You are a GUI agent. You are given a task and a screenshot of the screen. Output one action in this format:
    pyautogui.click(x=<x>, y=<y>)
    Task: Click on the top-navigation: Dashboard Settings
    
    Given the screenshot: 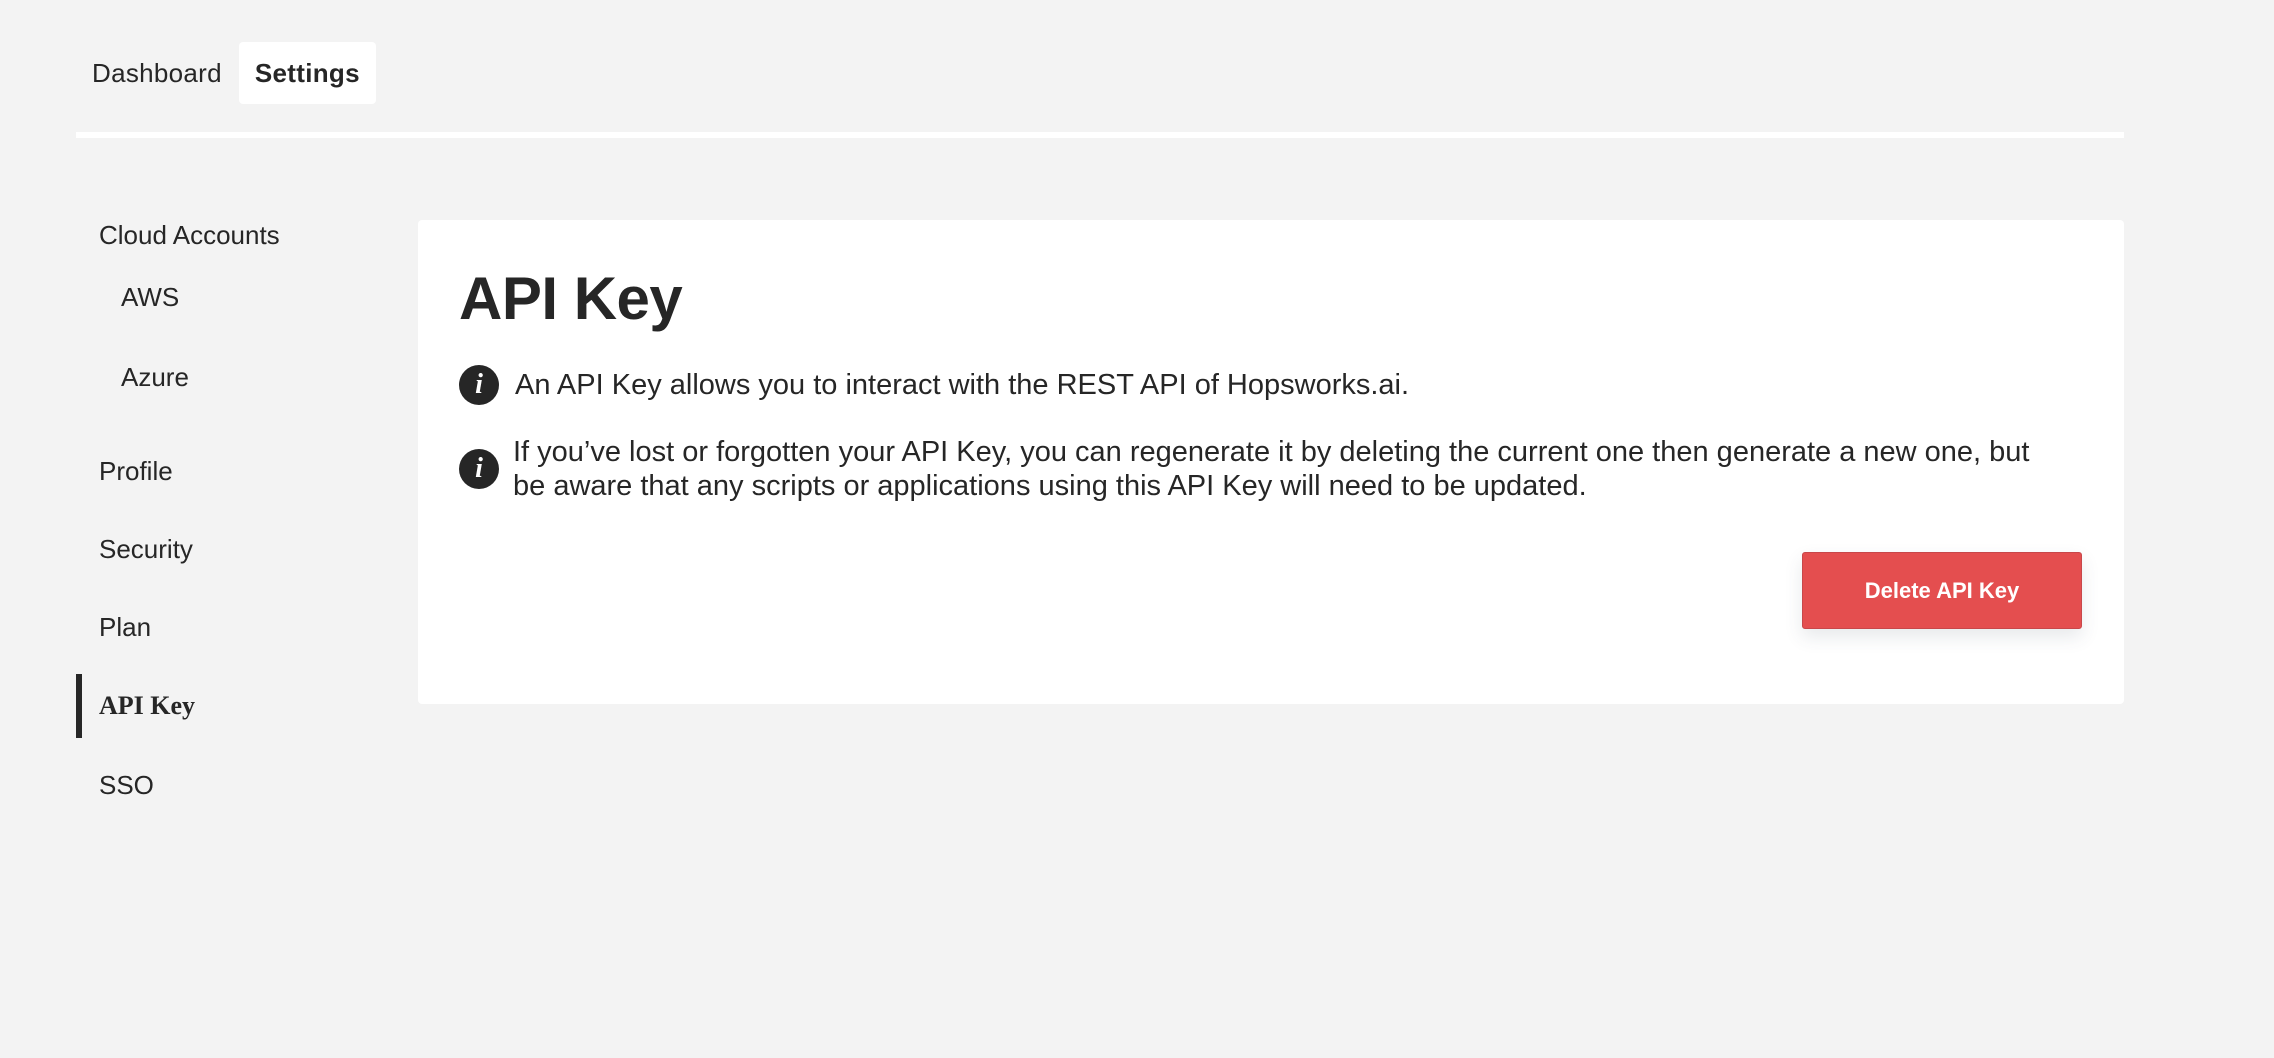 What is the action you would take?
    pyautogui.click(x=226, y=73)
    